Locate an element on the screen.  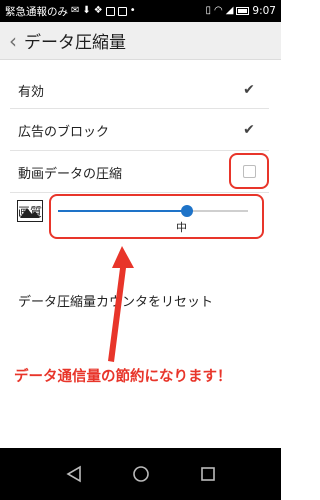
reset-counter-row: データ圧縮量カウンタをリセット is located at coordinates (140, 300).